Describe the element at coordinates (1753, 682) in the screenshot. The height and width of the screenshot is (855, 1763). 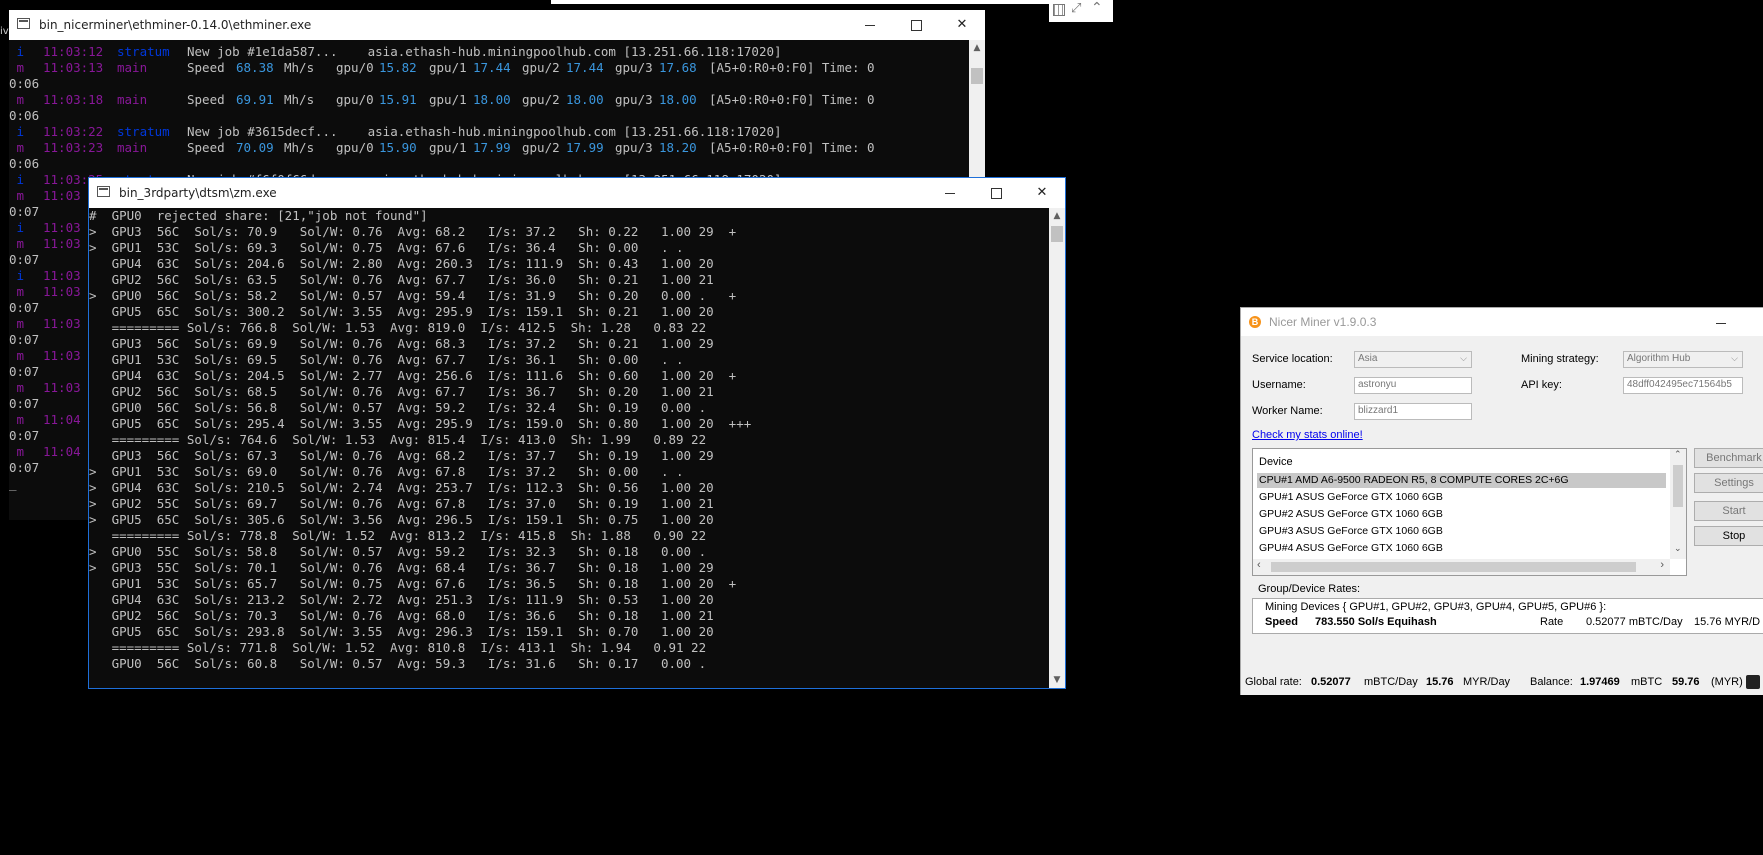
I see `tray-icon` at that location.